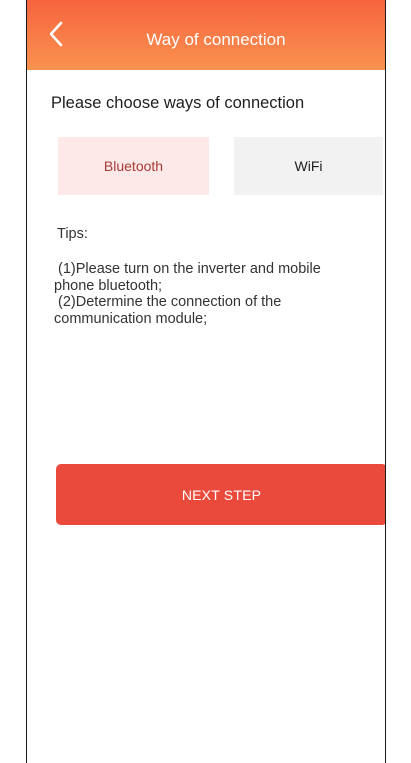 The width and height of the screenshot is (411, 763). I want to click on next-step-label: NEXT STEP, so click(221, 494).